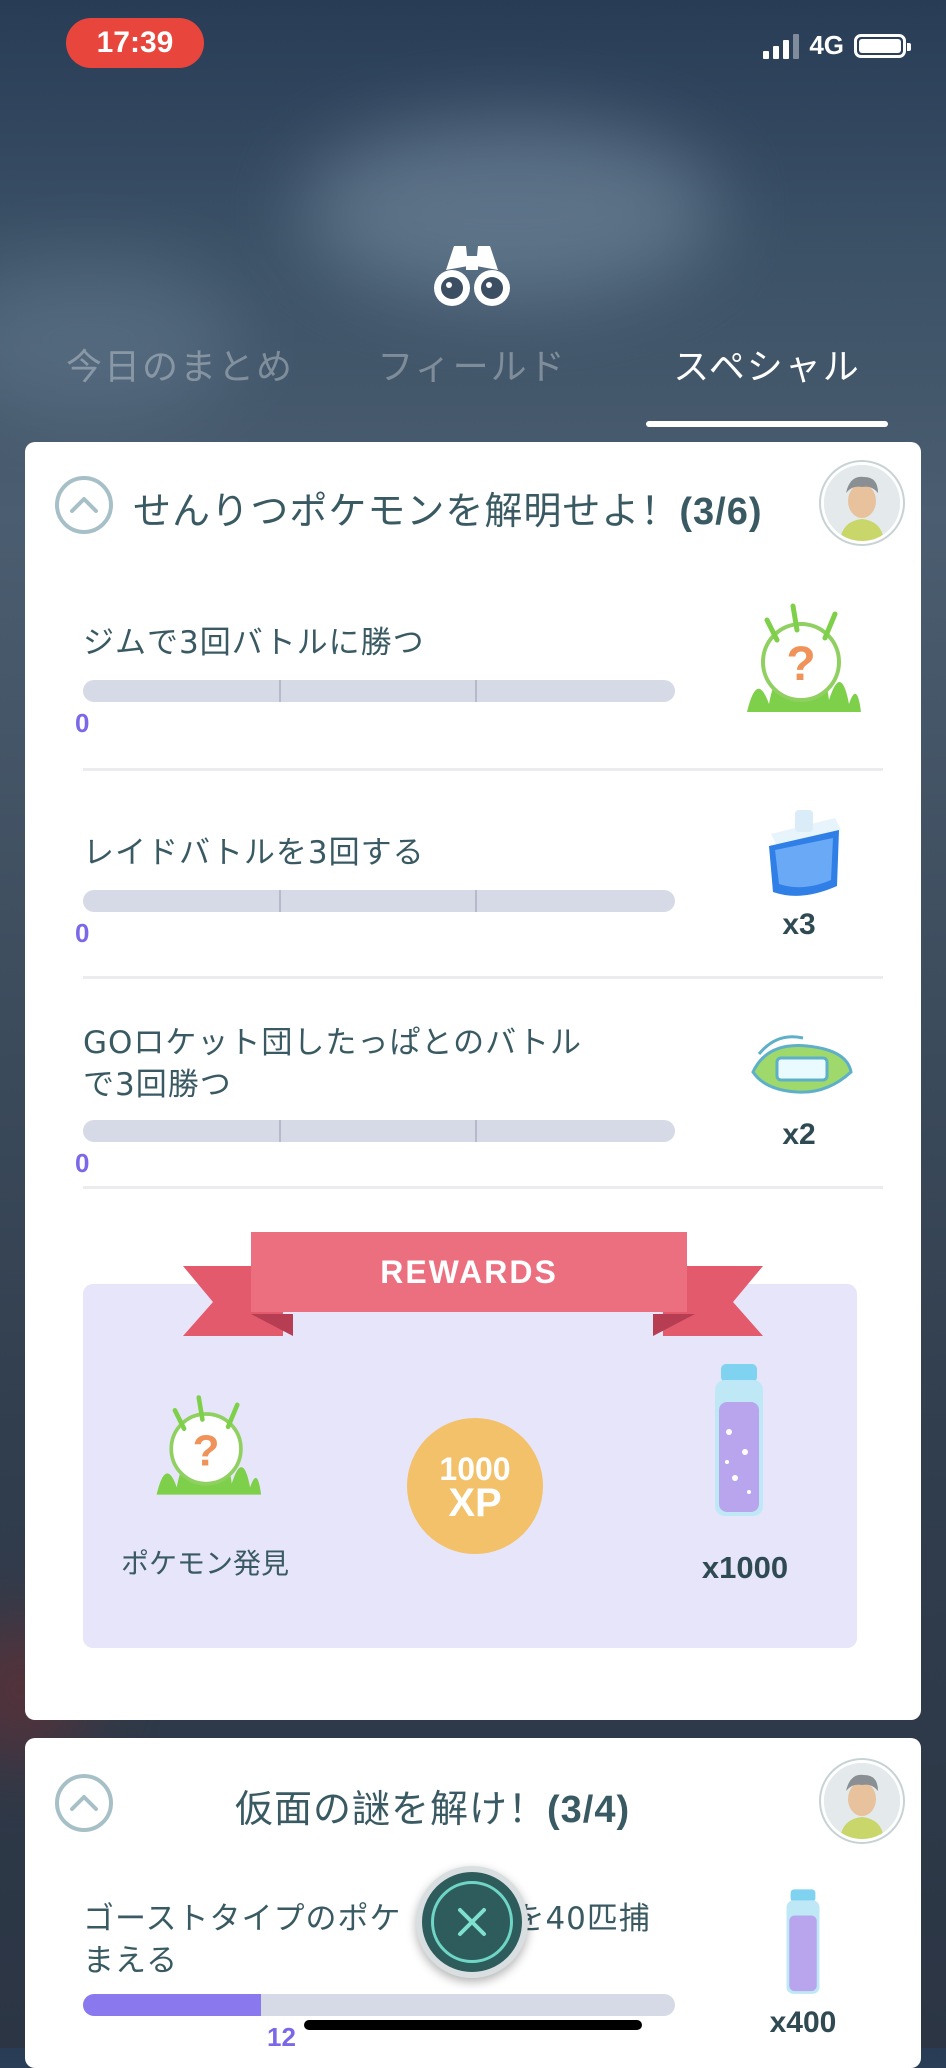 This screenshot has width=946, height=2068. What do you see at coordinates (204, 1563) in the screenshot?
I see `reward-encounter-label: ポケモン発見` at bounding box center [204, 1563].